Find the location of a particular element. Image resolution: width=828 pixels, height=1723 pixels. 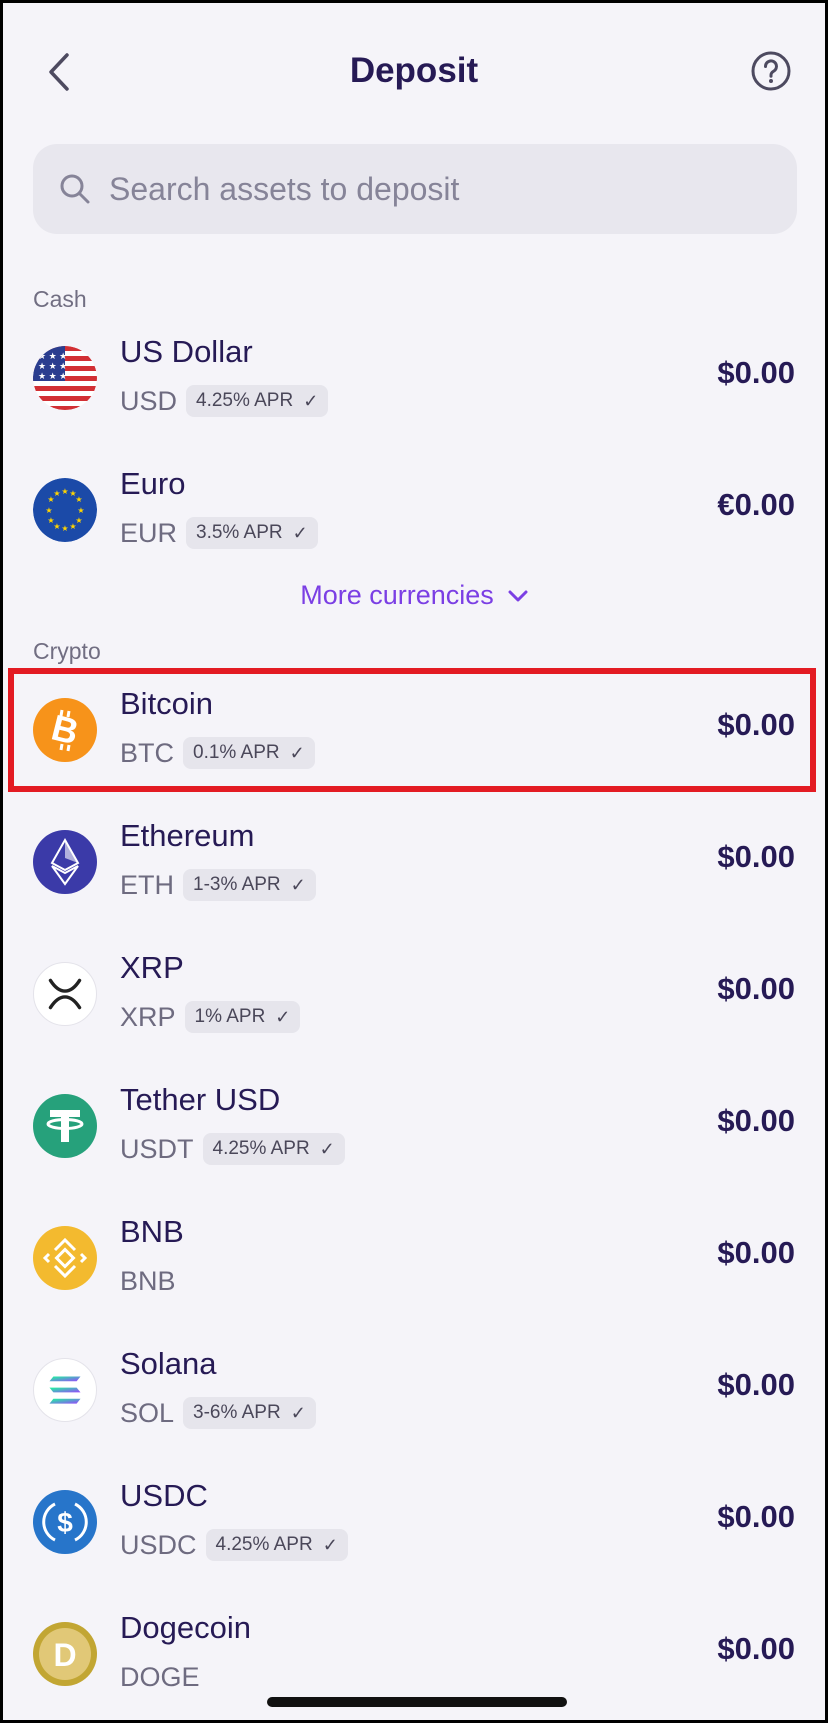

list-item-eur: ★ ★ ★ ★ ★ ★ ★ ★ ★ ★ ★ ★ Euro EUR 3.5% APR ✓ €0.00 is located at coordinates (414, 510).